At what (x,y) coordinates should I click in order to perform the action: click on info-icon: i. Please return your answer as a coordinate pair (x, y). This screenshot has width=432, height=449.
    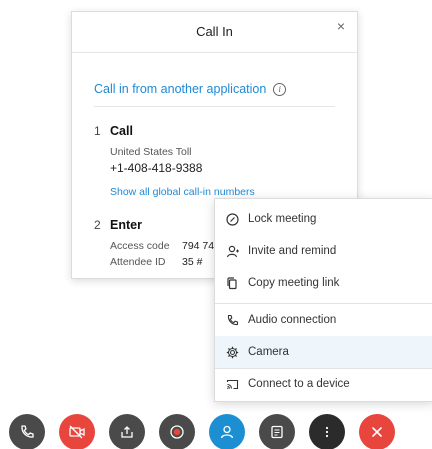
    Looking at the image, I should click on (280, 89).